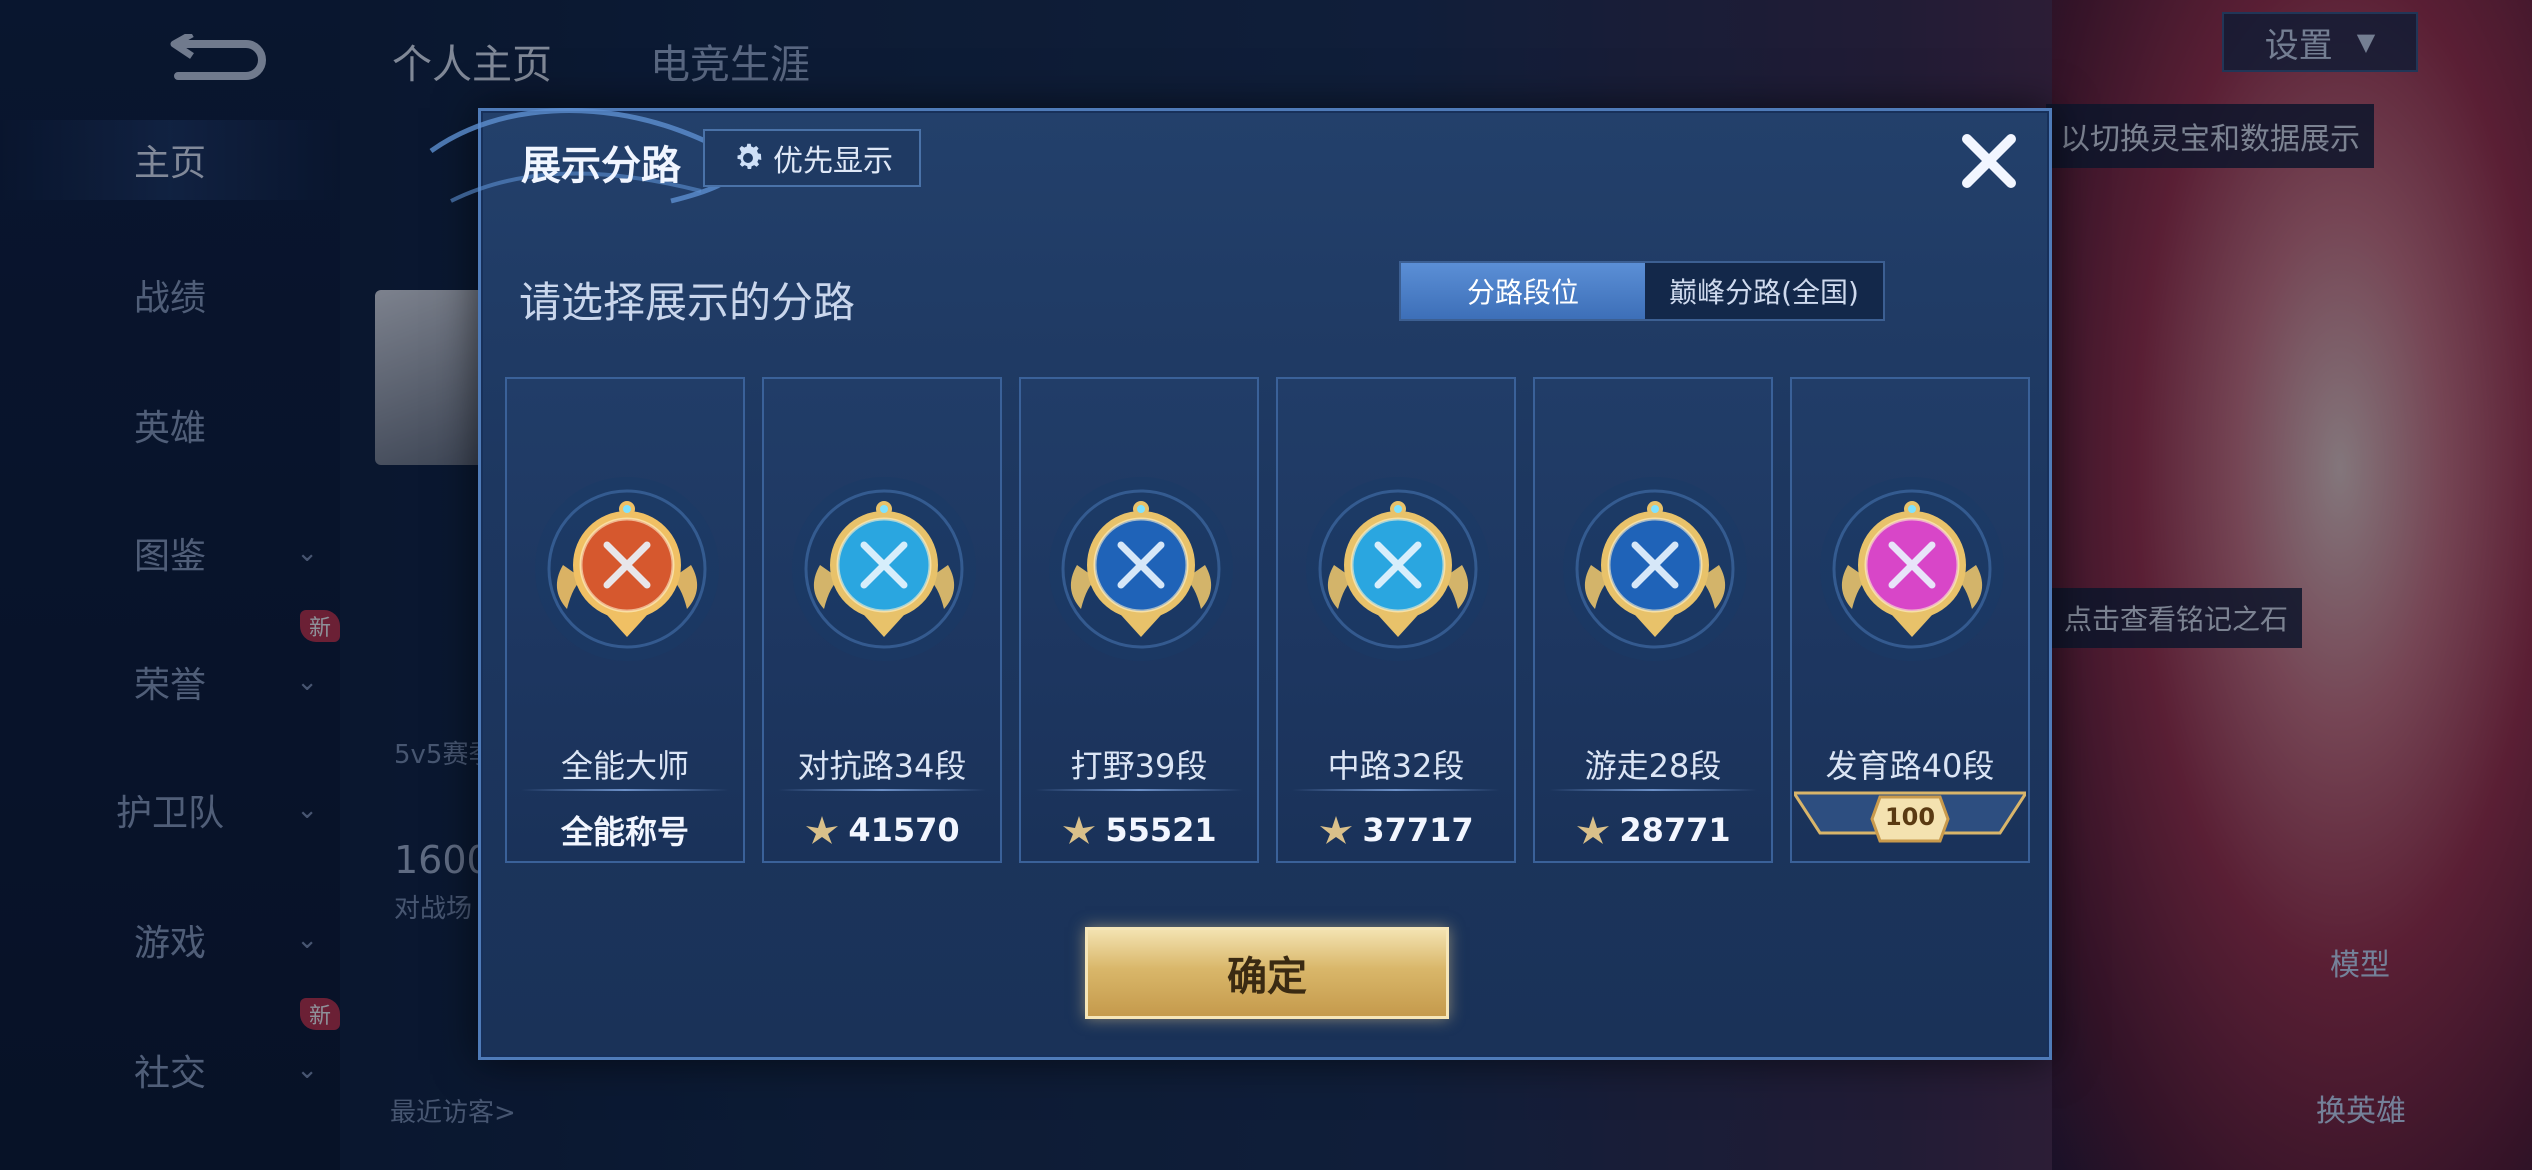 This screenshot has height=1170, width=2532. Describe the element at coordinates (749, 156) in the screenshot. I see `gear-icon` at that location.